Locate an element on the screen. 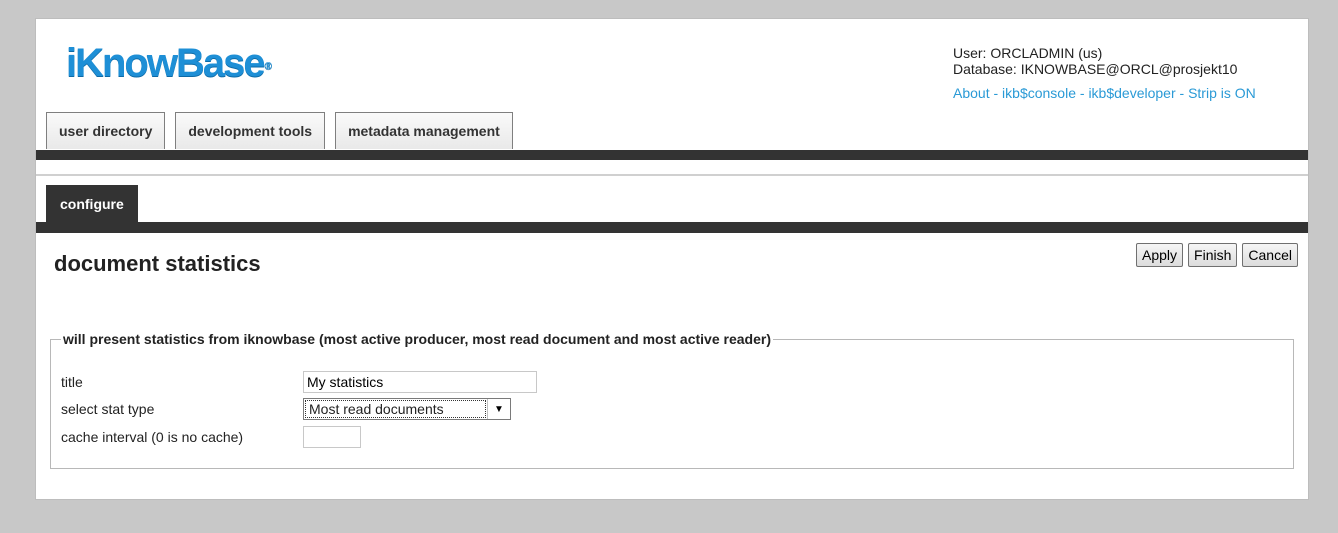 The image size is (1338, 533). logo-text: iKnowBase is located at coordinates (166, 63).